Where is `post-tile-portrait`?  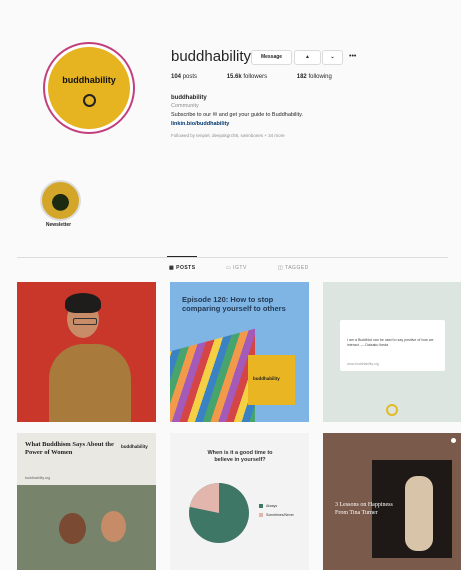
post-tile-portrait is located at coordinates (86, 352).